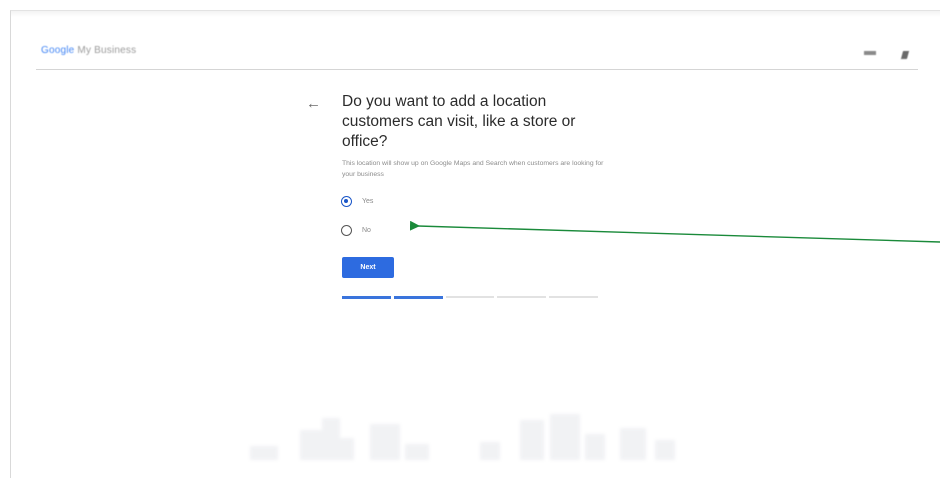  I want to click on annotation-arrow-overlay, so click(674, 231).